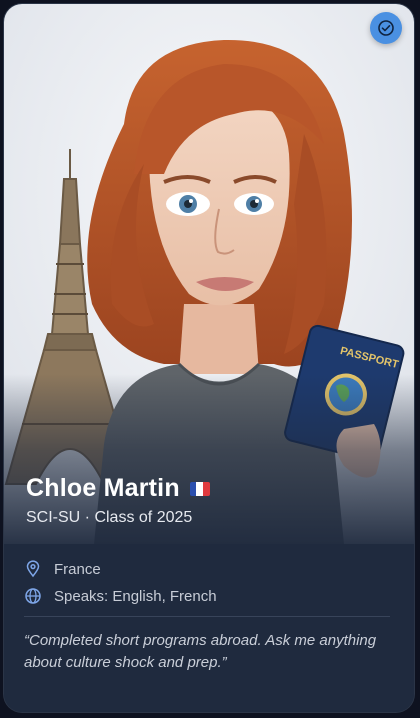 This screenshot has width=420, height=718. I want to click on france-flag-icon, so click(199, 488).